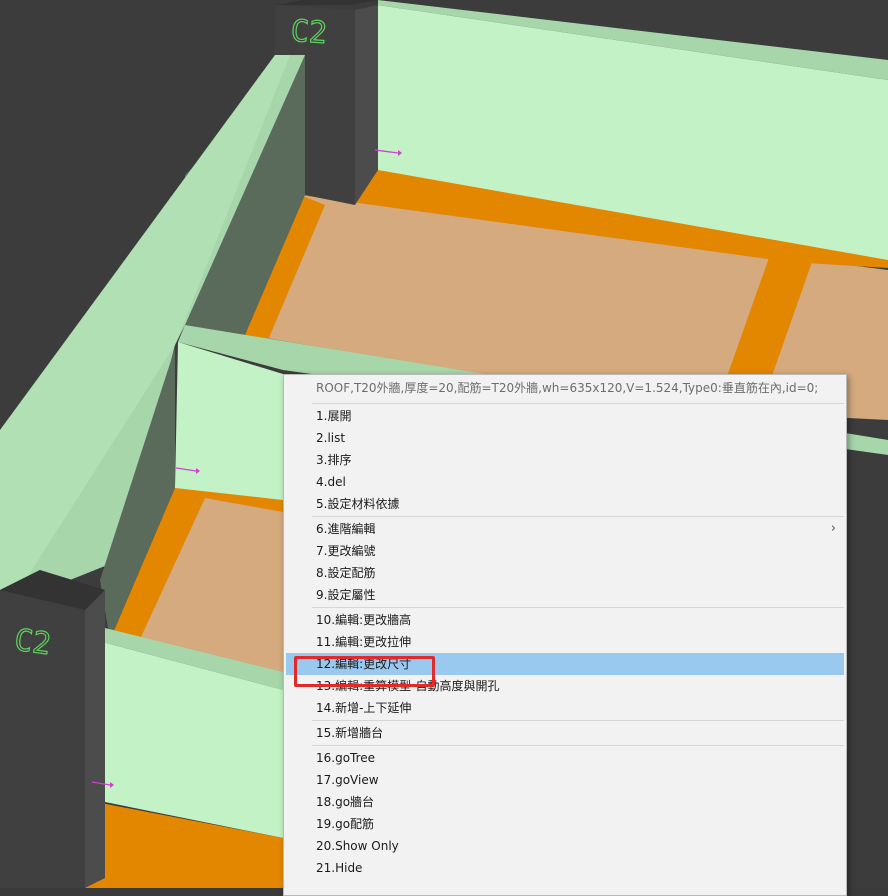 This screenshot has width=888, height=896. What do you see at coordinates (565, 551) in the screenshot?
I see `menu-item-change-number: 7.更改編號` at bounding box center [565, 551].